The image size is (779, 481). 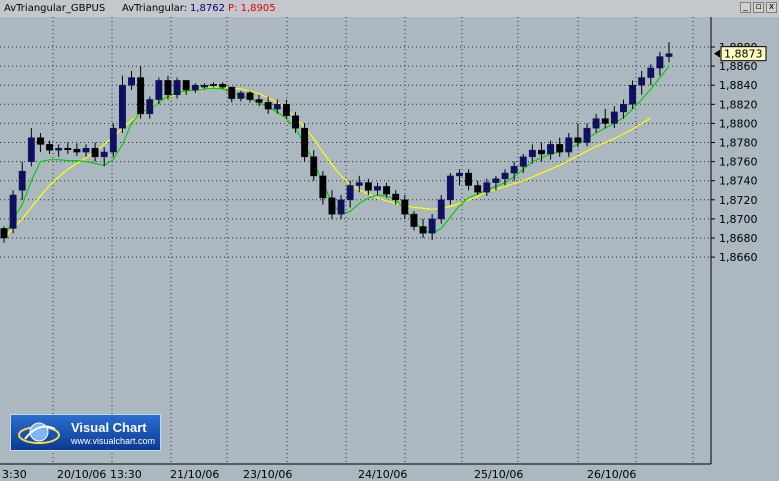 What do you see at coordinates (267, 474) in the screenshot?
I see `time-tick-label: 23/10/06` at bounding box center [267, 474].